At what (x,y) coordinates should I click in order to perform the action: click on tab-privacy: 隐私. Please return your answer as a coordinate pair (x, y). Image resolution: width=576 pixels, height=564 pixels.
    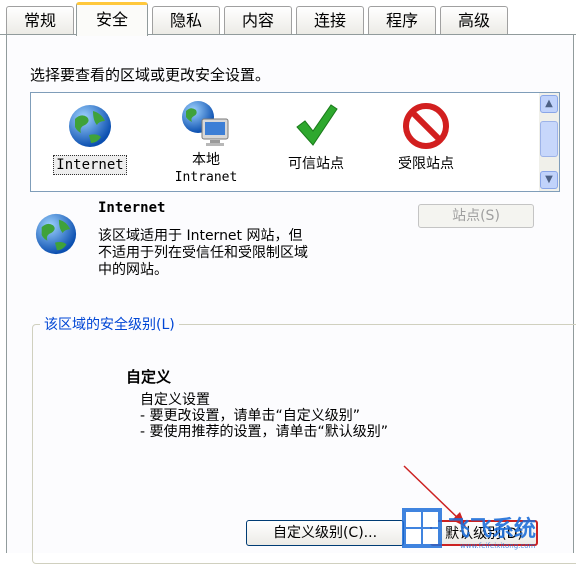
    Looking at the image, I should click on (186, 20).